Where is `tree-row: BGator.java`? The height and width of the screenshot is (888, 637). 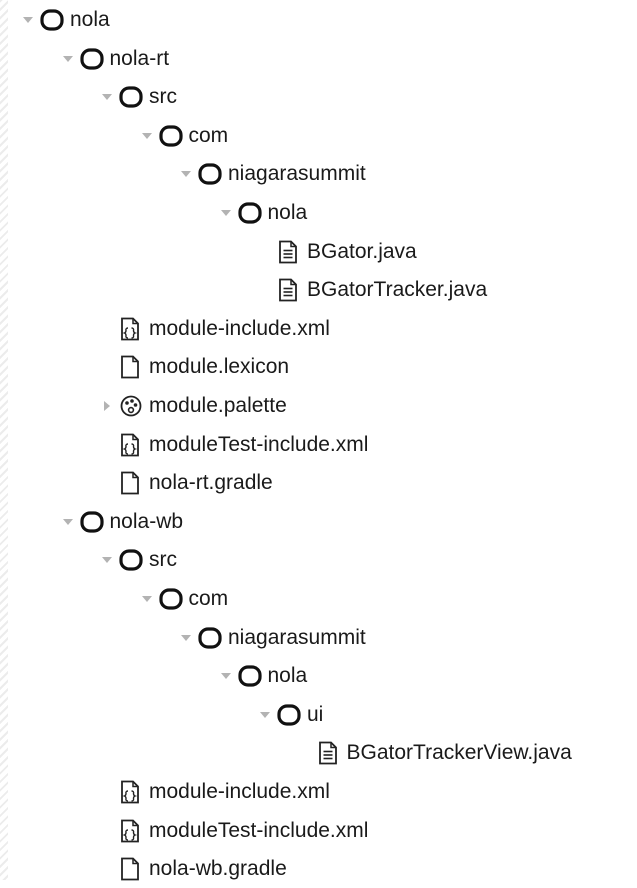 tree-row: BGator.java is located at coordinates (335, 252).